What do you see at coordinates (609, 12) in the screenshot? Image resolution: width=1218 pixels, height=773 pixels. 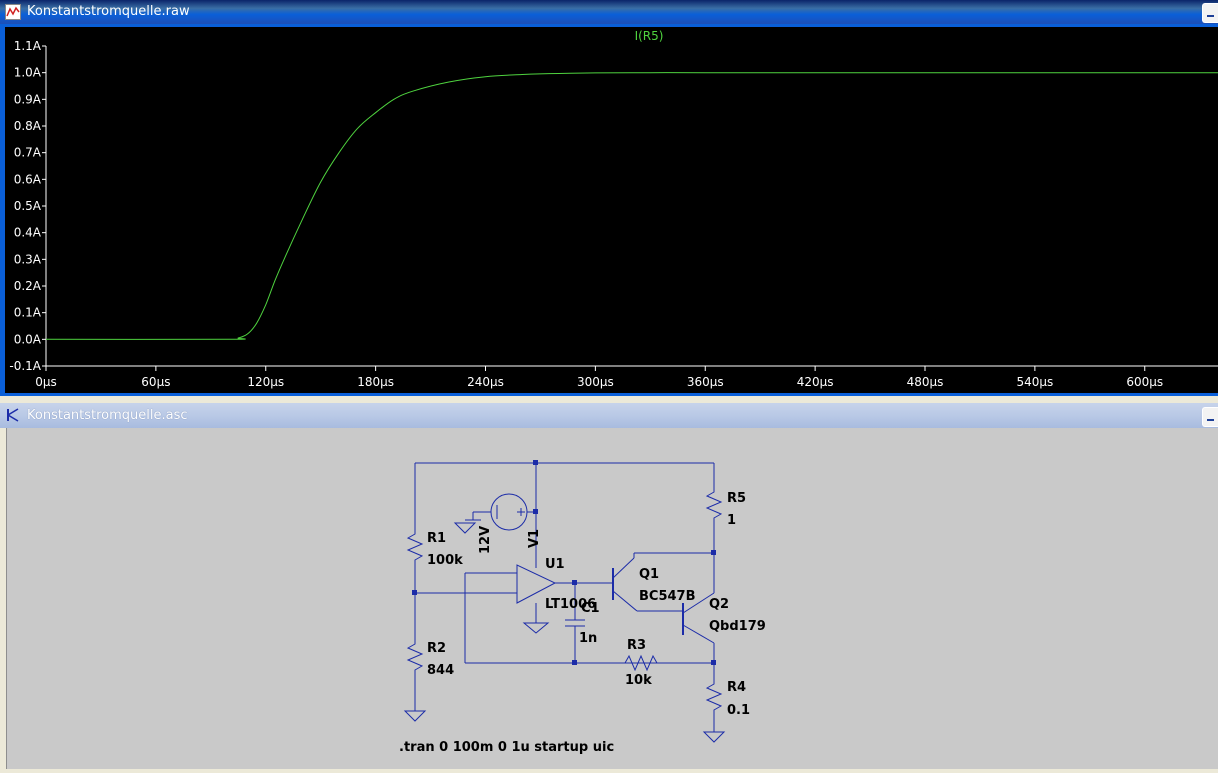 I see `plot-window-titlebar: Konstantstromquelle.raw` at bounding box center [609, 12].